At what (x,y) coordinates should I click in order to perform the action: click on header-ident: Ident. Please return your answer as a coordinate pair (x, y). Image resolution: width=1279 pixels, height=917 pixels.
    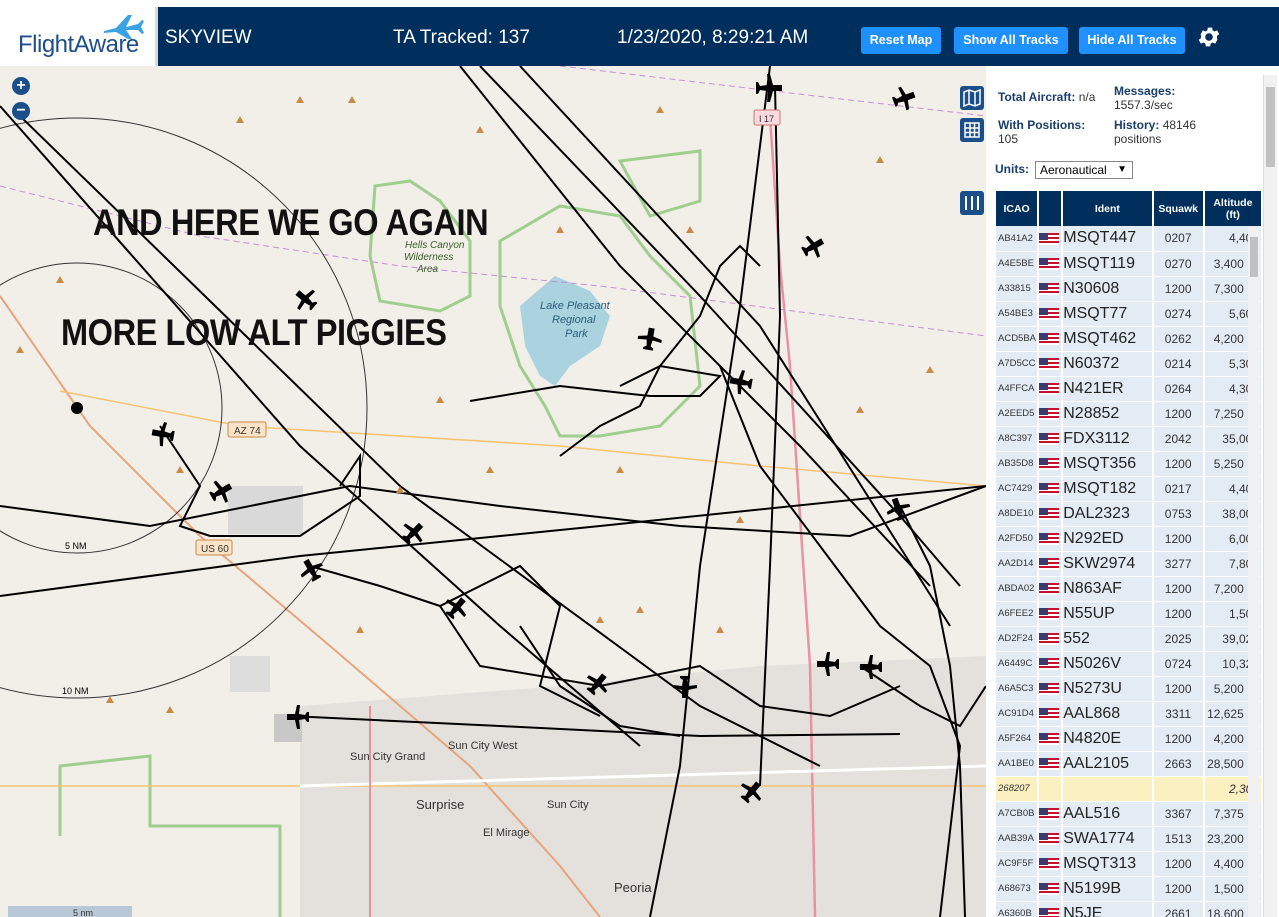
    Looking at the image, I should click on (1108, 208).